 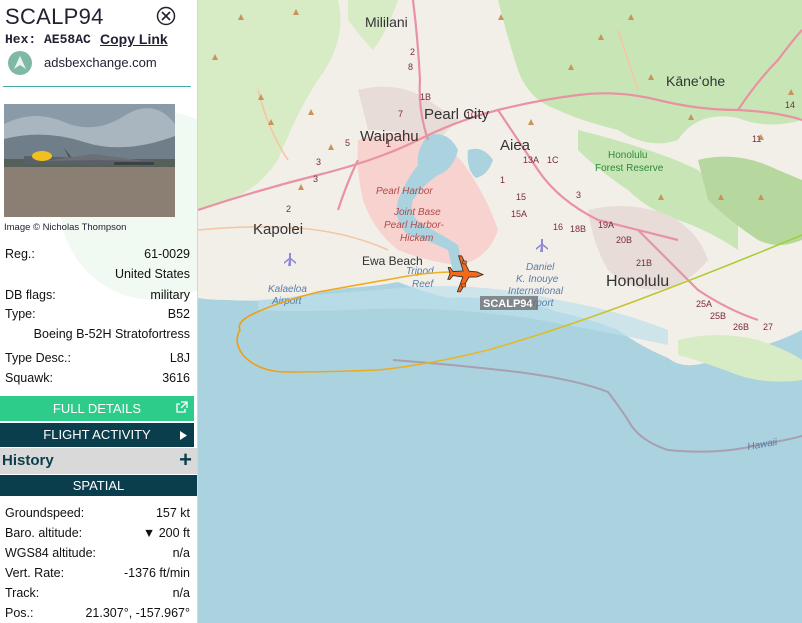 What do you see at coordinates (97, 86) in the screenshot?
I see `divider` at bounding box center [97, 86].